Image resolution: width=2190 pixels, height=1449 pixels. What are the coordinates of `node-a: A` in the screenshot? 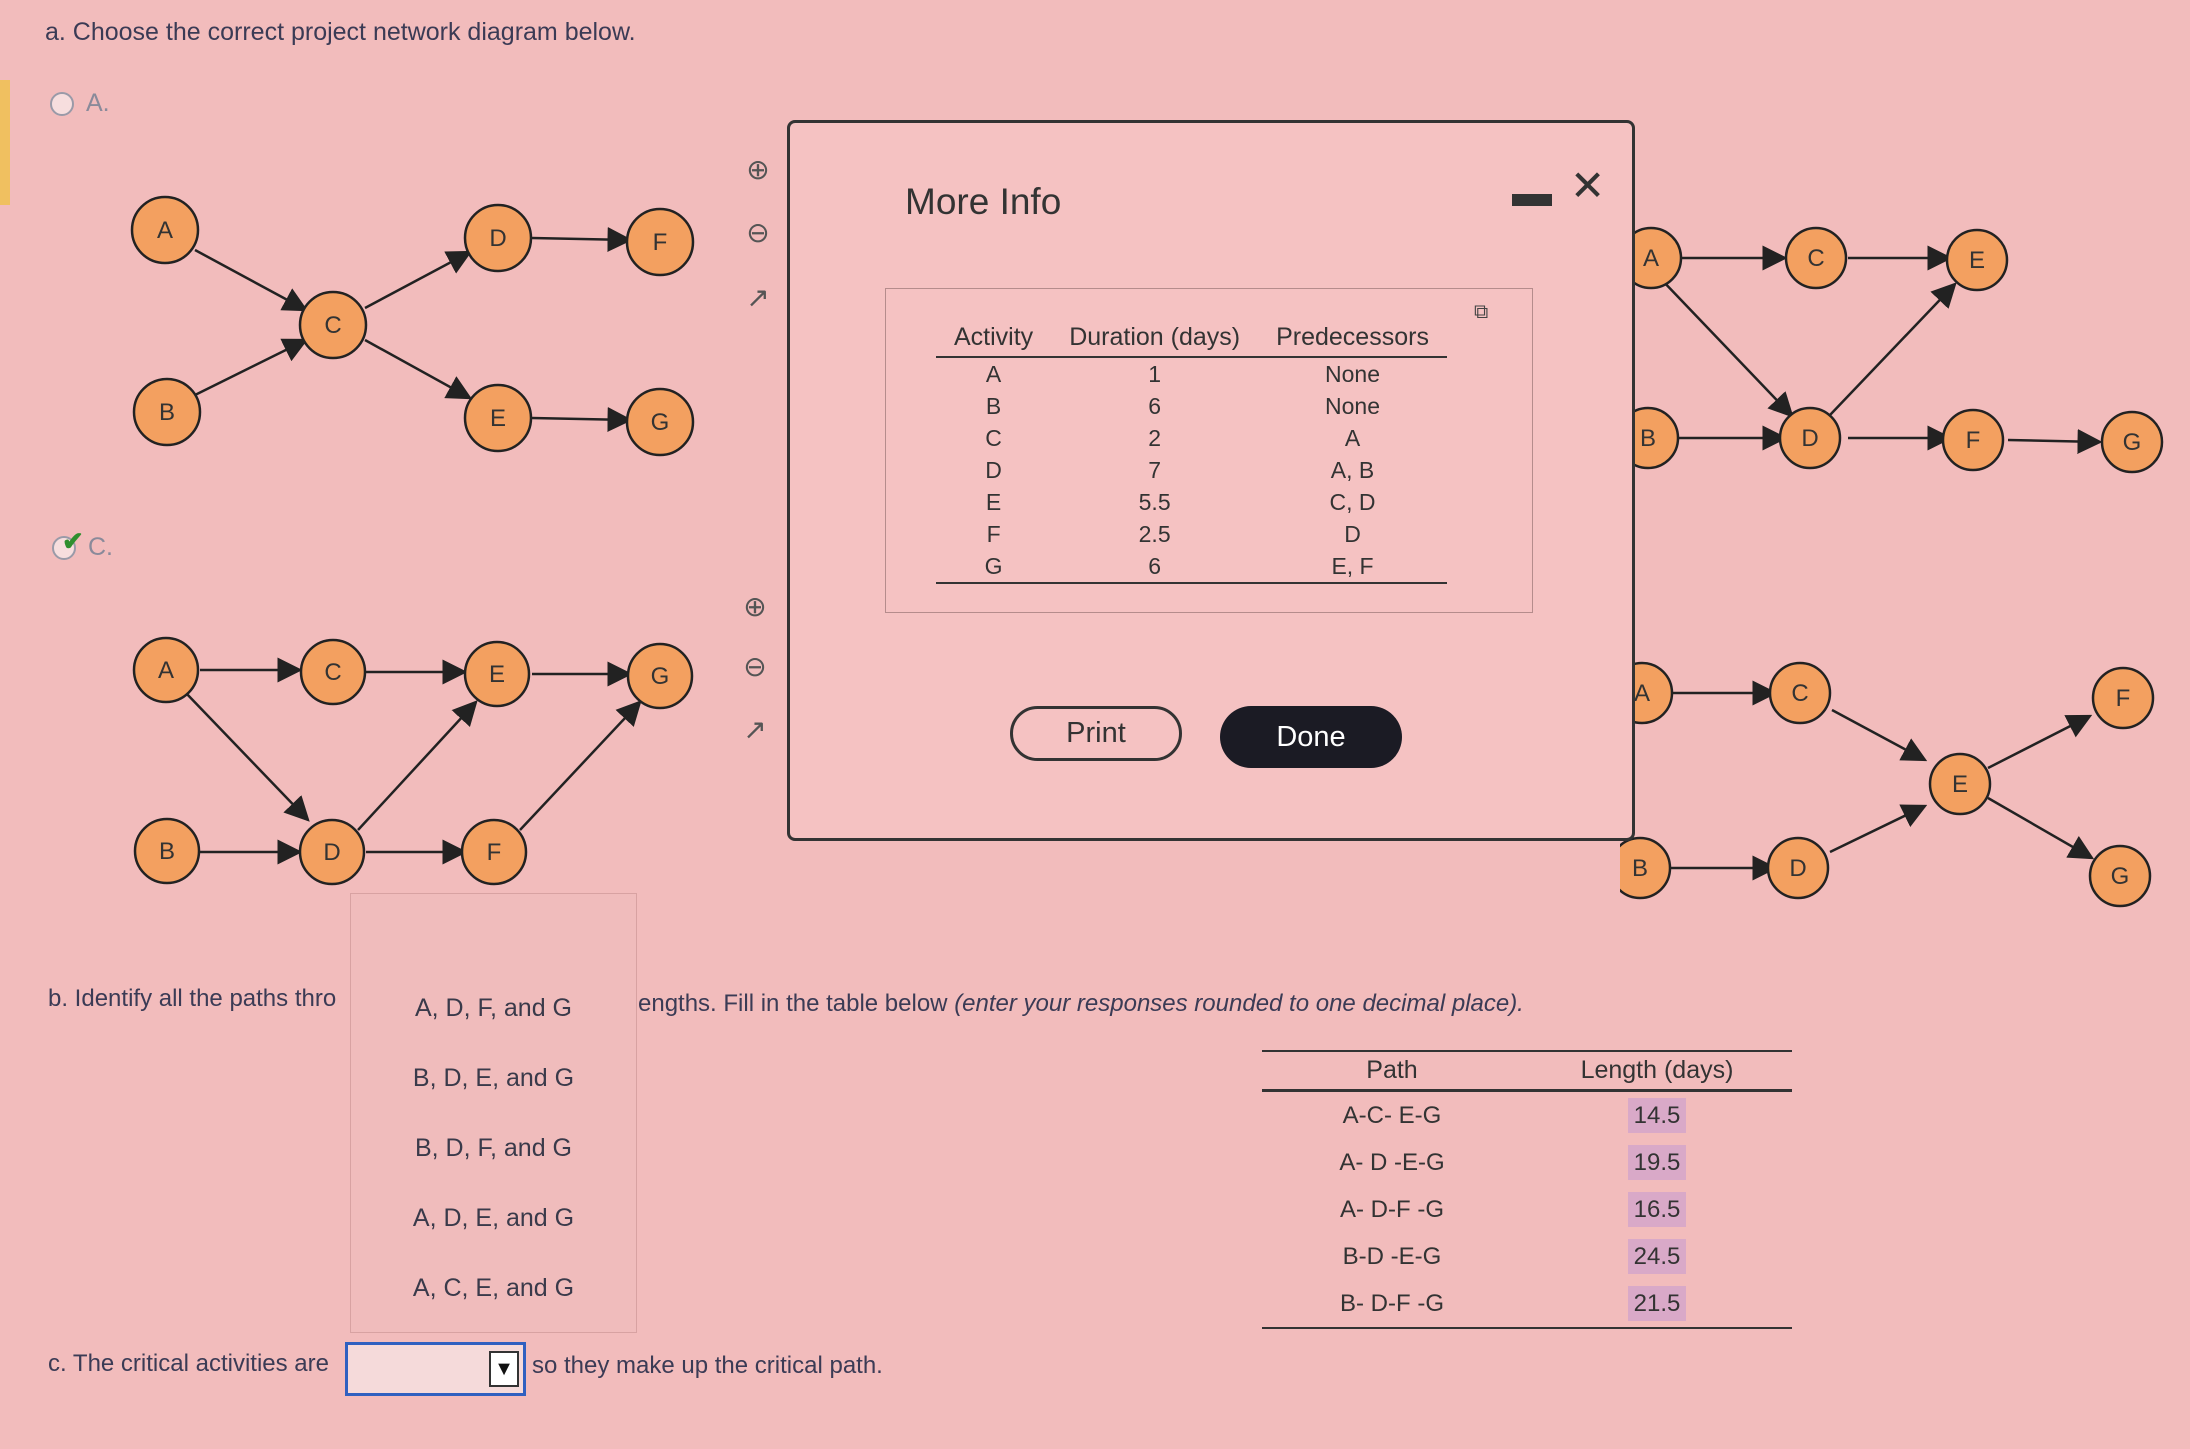 It's located at (165, 230).